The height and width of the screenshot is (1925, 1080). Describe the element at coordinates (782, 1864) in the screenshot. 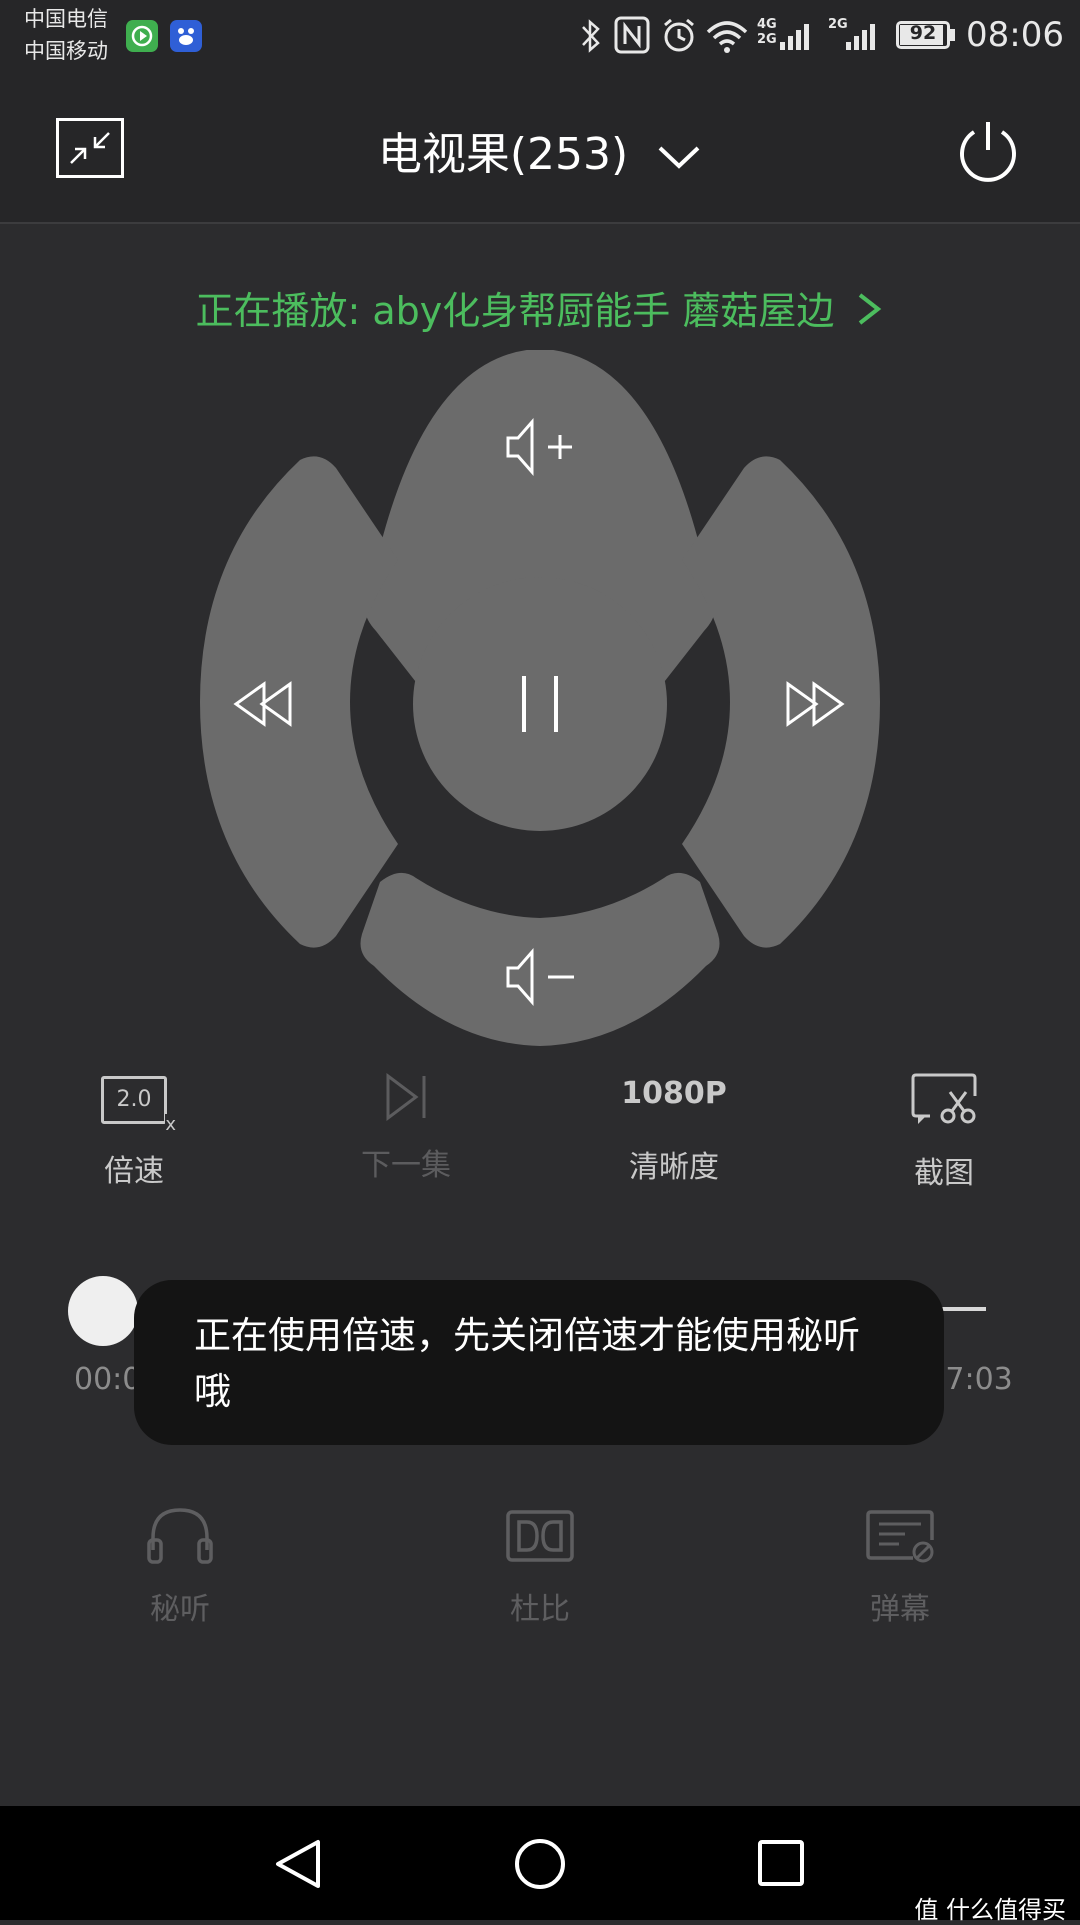

I see `recents-button` at that location.